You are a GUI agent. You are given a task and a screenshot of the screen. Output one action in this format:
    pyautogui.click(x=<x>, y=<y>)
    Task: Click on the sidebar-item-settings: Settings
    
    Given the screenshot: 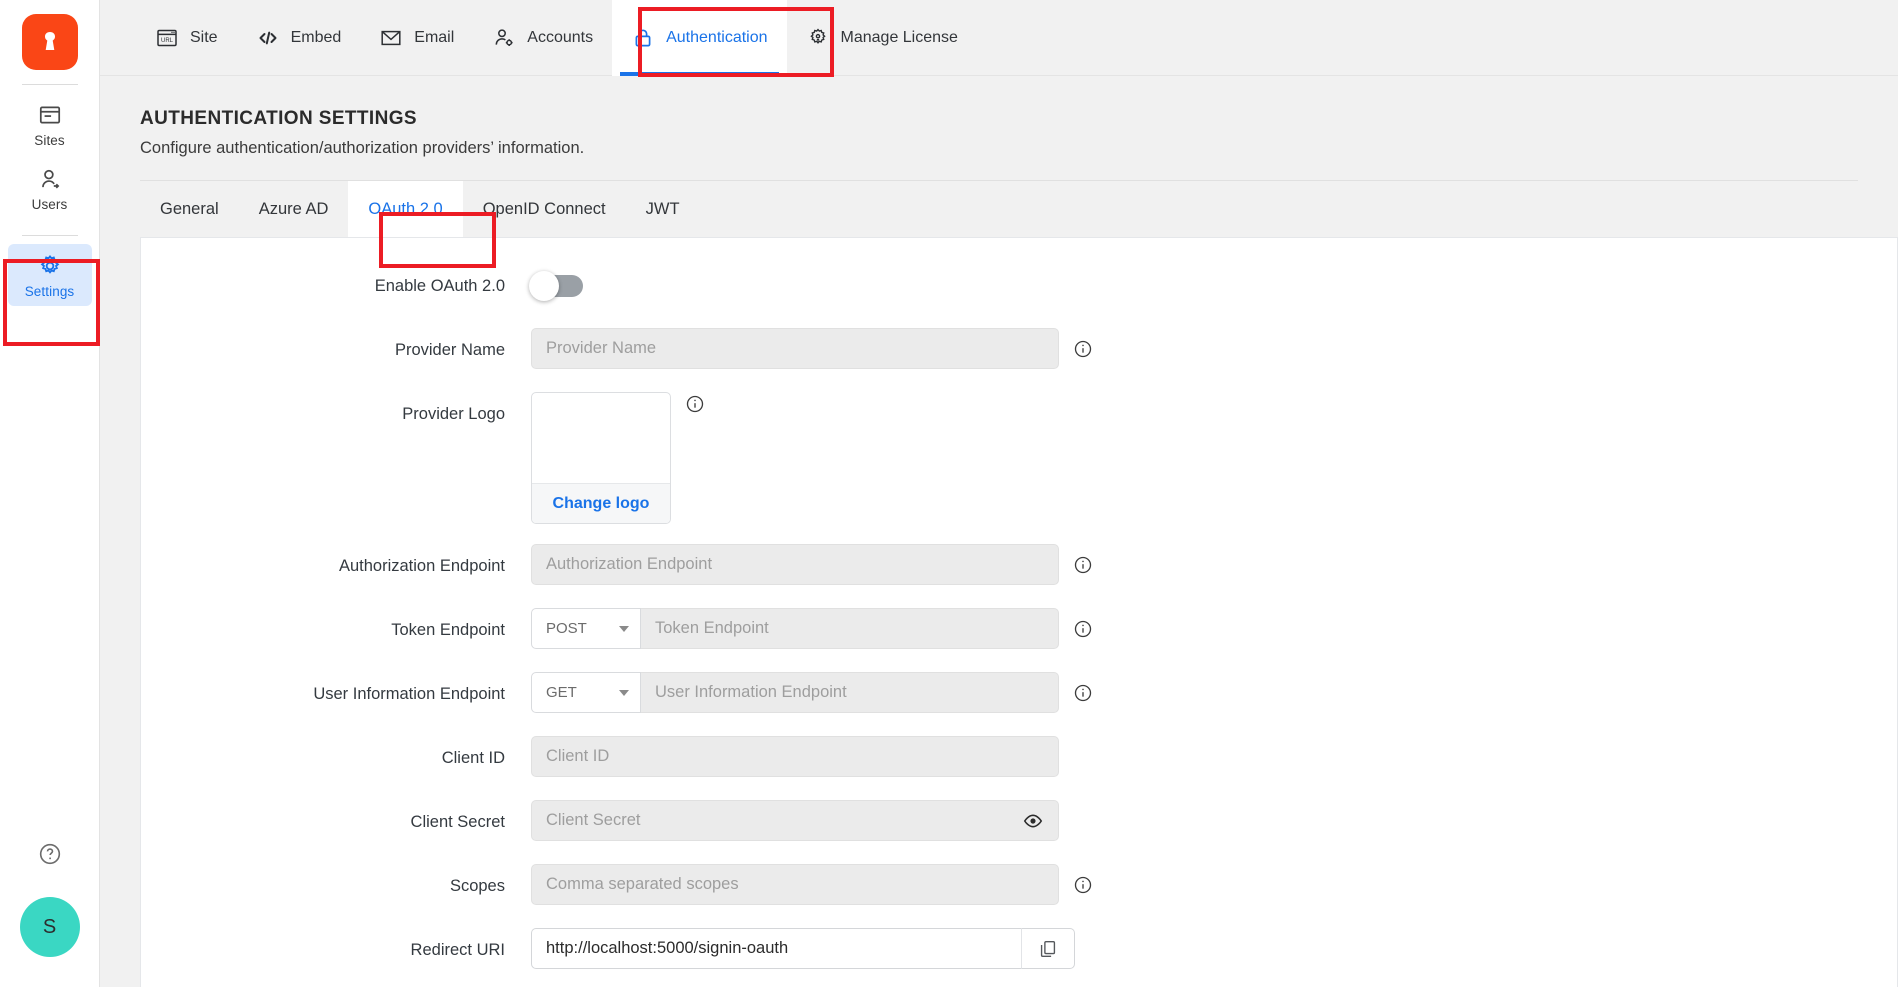 What is the action you would take?
    pyautogui.click(x=49, y=275)
    